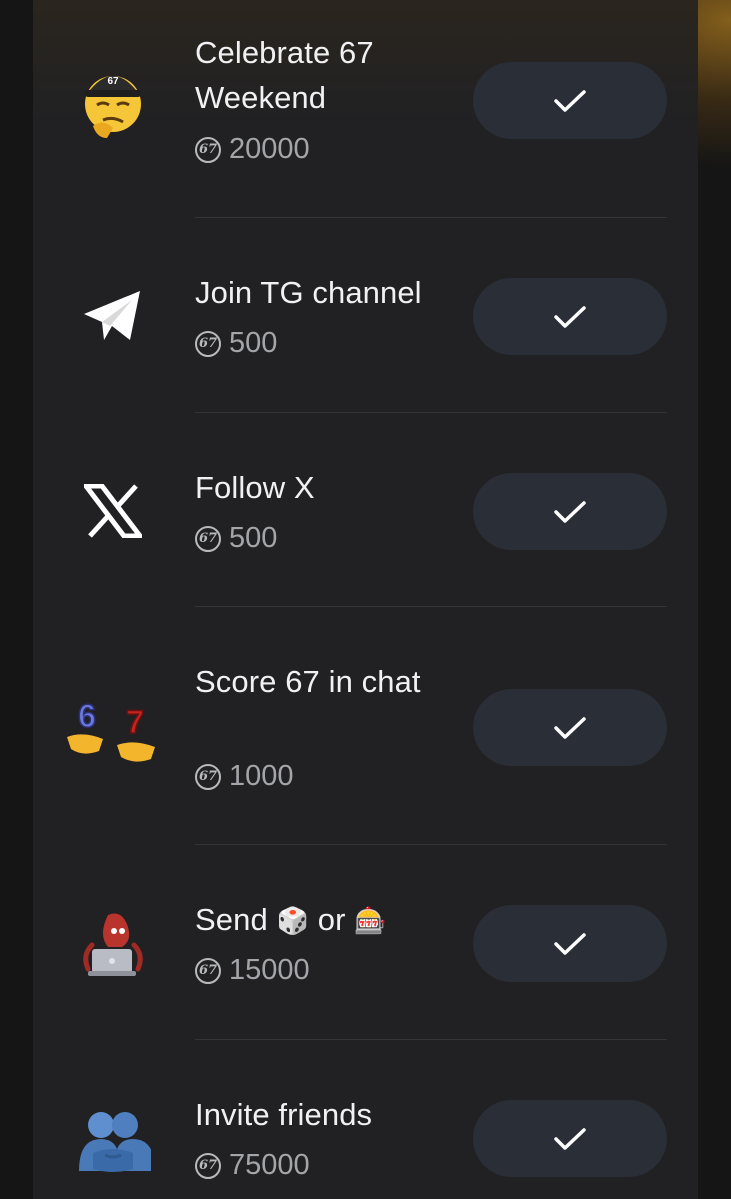  What do you see at coordinates (261, 775) in the screenshot?
I see `reward-amount: 1000` at bounding box center [261, 775].